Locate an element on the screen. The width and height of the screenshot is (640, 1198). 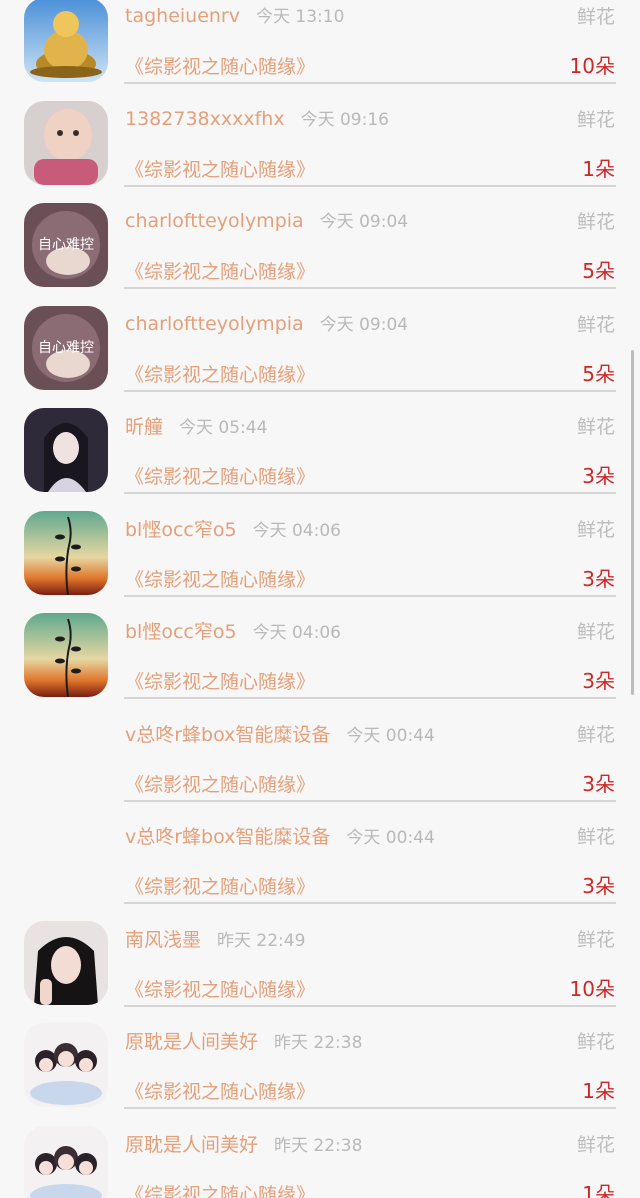
gift-record-row: bl悭occ窄o5 今天 04:06 鲜花 《综影视之随心随缘》 3朵 is located at coordinates (320, 562).